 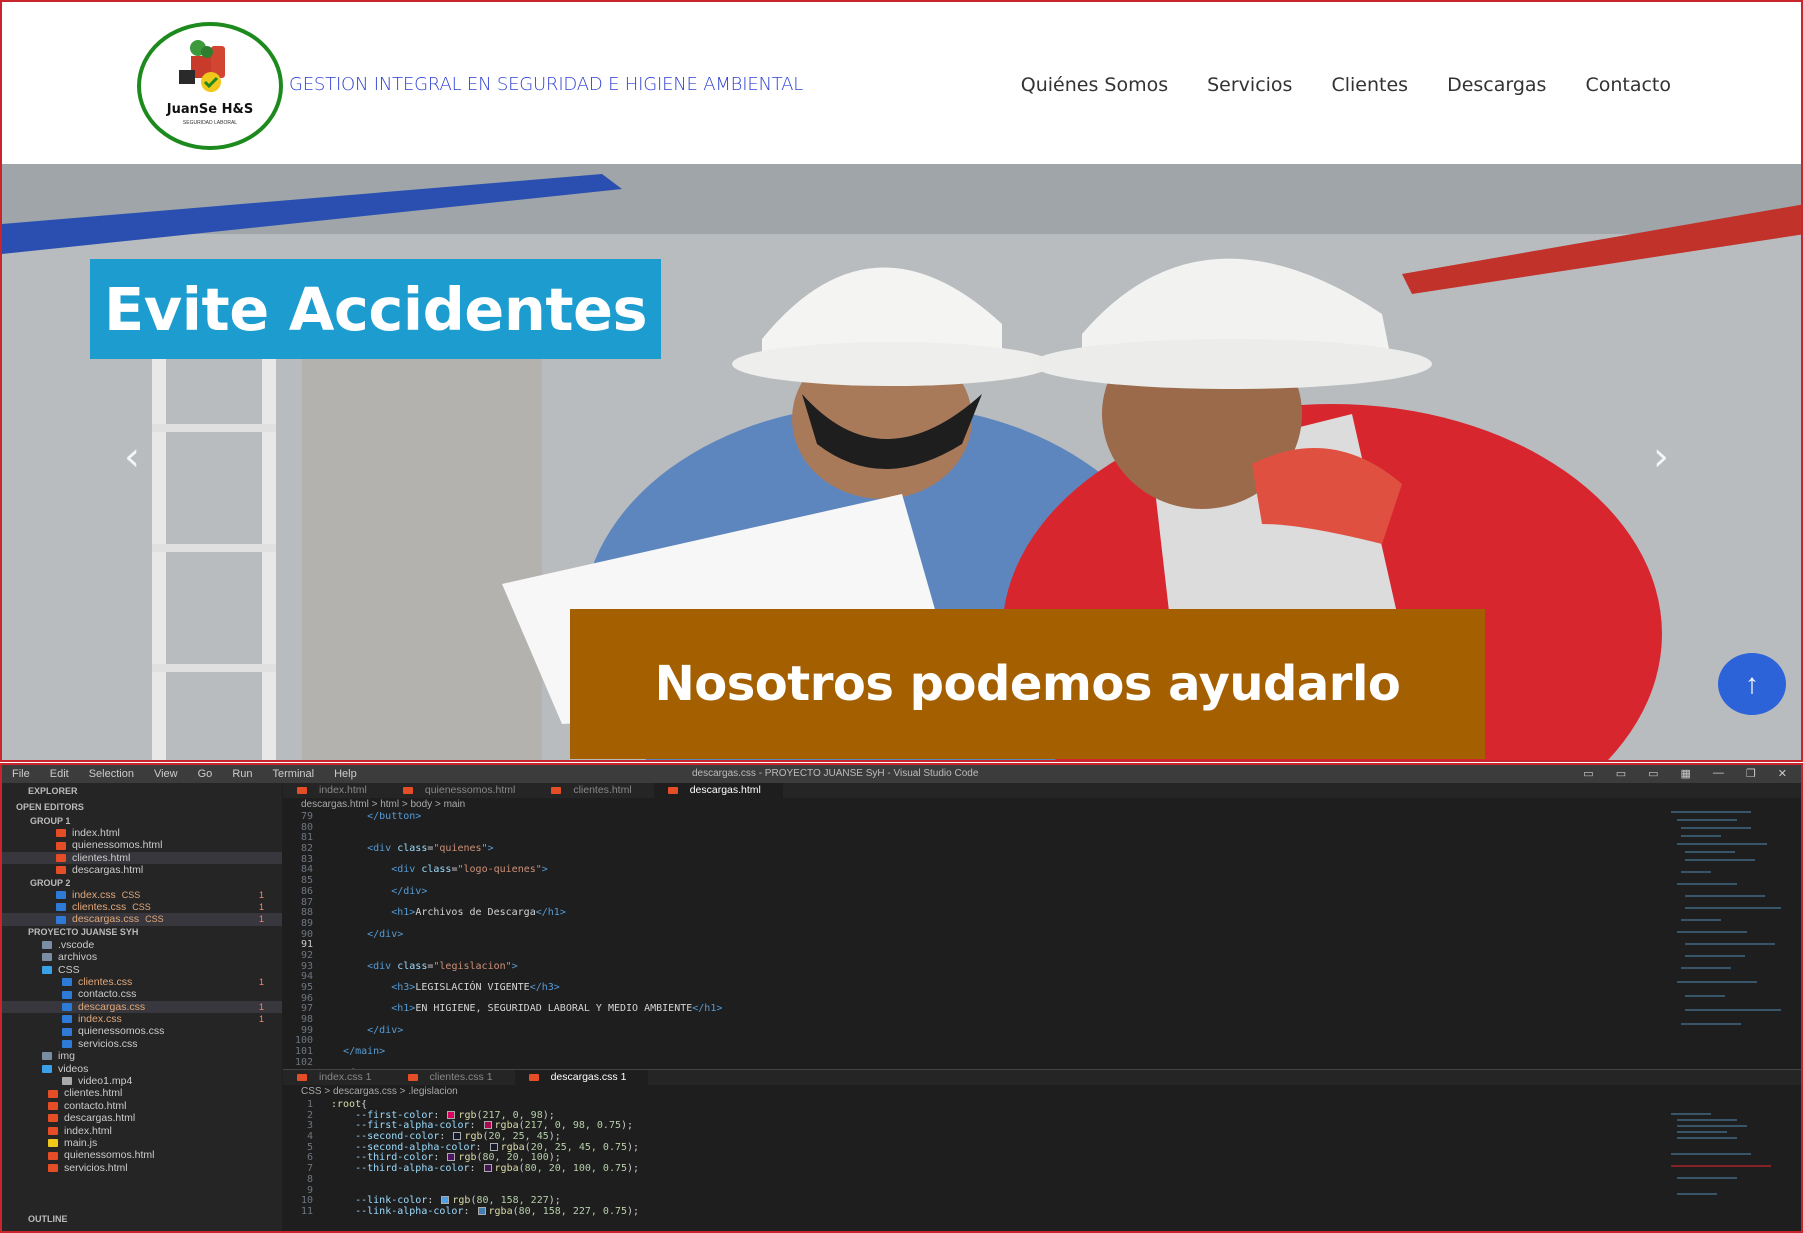 I want to click on explorer-item-archivos: archivos, so click(x=142, y=957).